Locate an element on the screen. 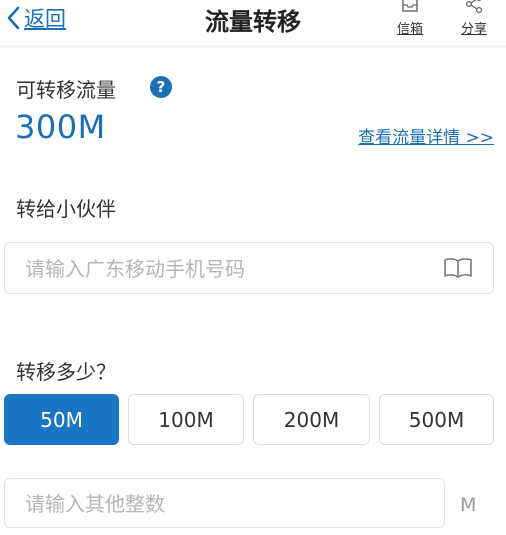 Image resolution: width=506 pixels, height=535 pixels. option-500m-button: 500M is located at coordinates (436, 419).